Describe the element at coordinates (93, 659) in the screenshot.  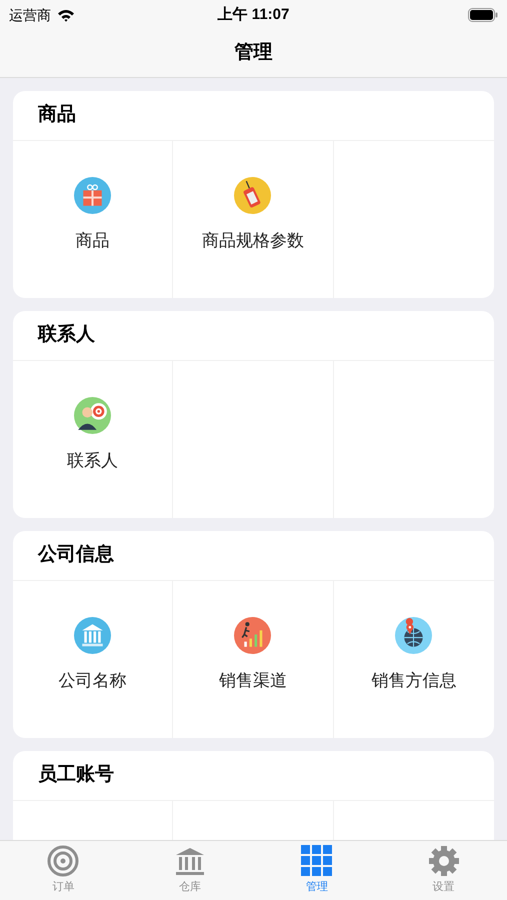
I see `grid-item: 公司名称` at that location.